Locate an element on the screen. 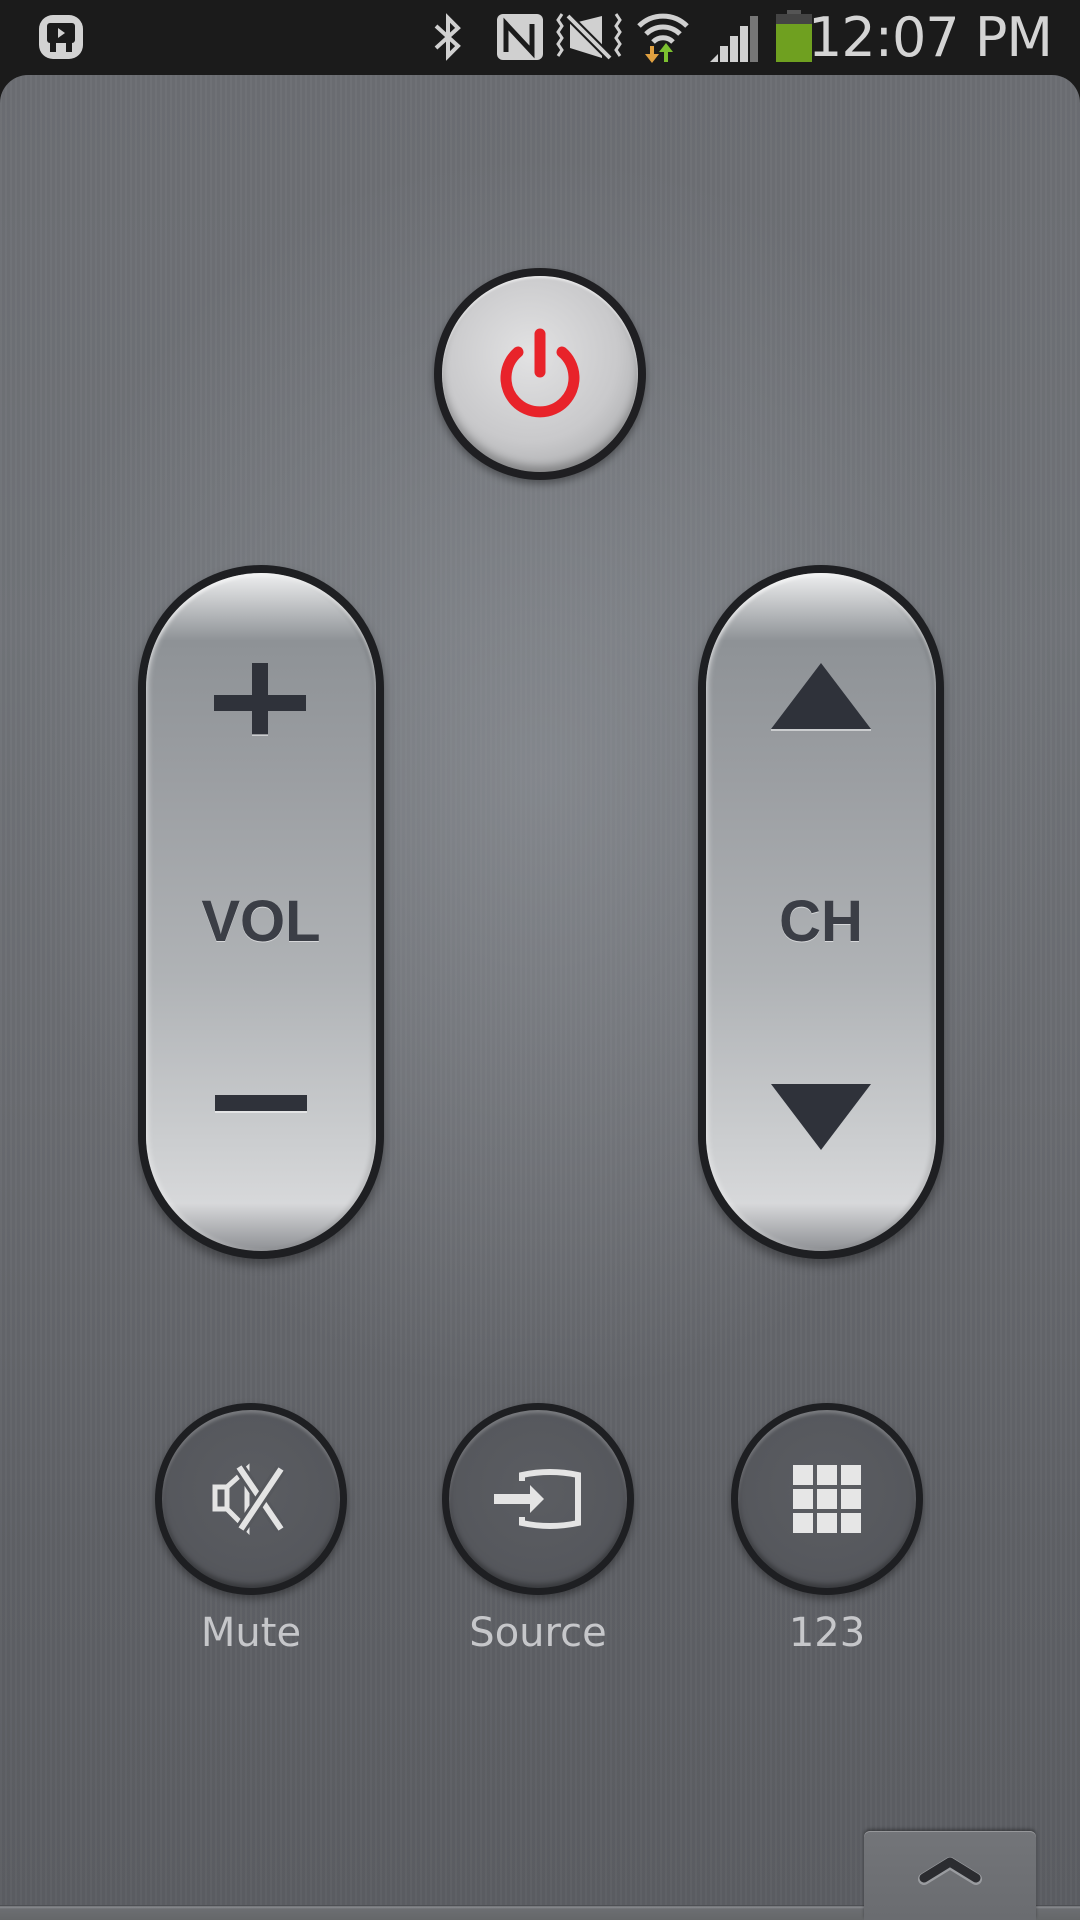  plus-icon is located at coordinates (260, 699).